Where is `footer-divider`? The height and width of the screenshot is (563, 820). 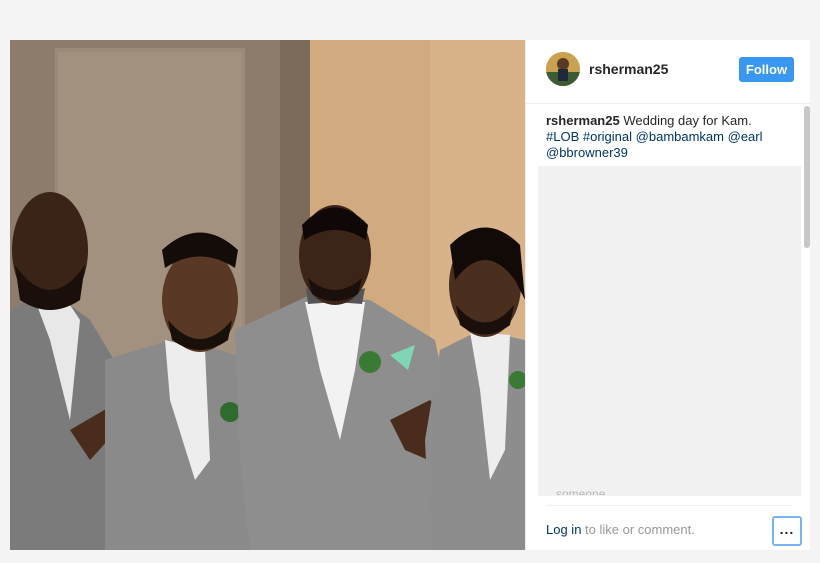
footer-divider is located at coordinates (668, 505).